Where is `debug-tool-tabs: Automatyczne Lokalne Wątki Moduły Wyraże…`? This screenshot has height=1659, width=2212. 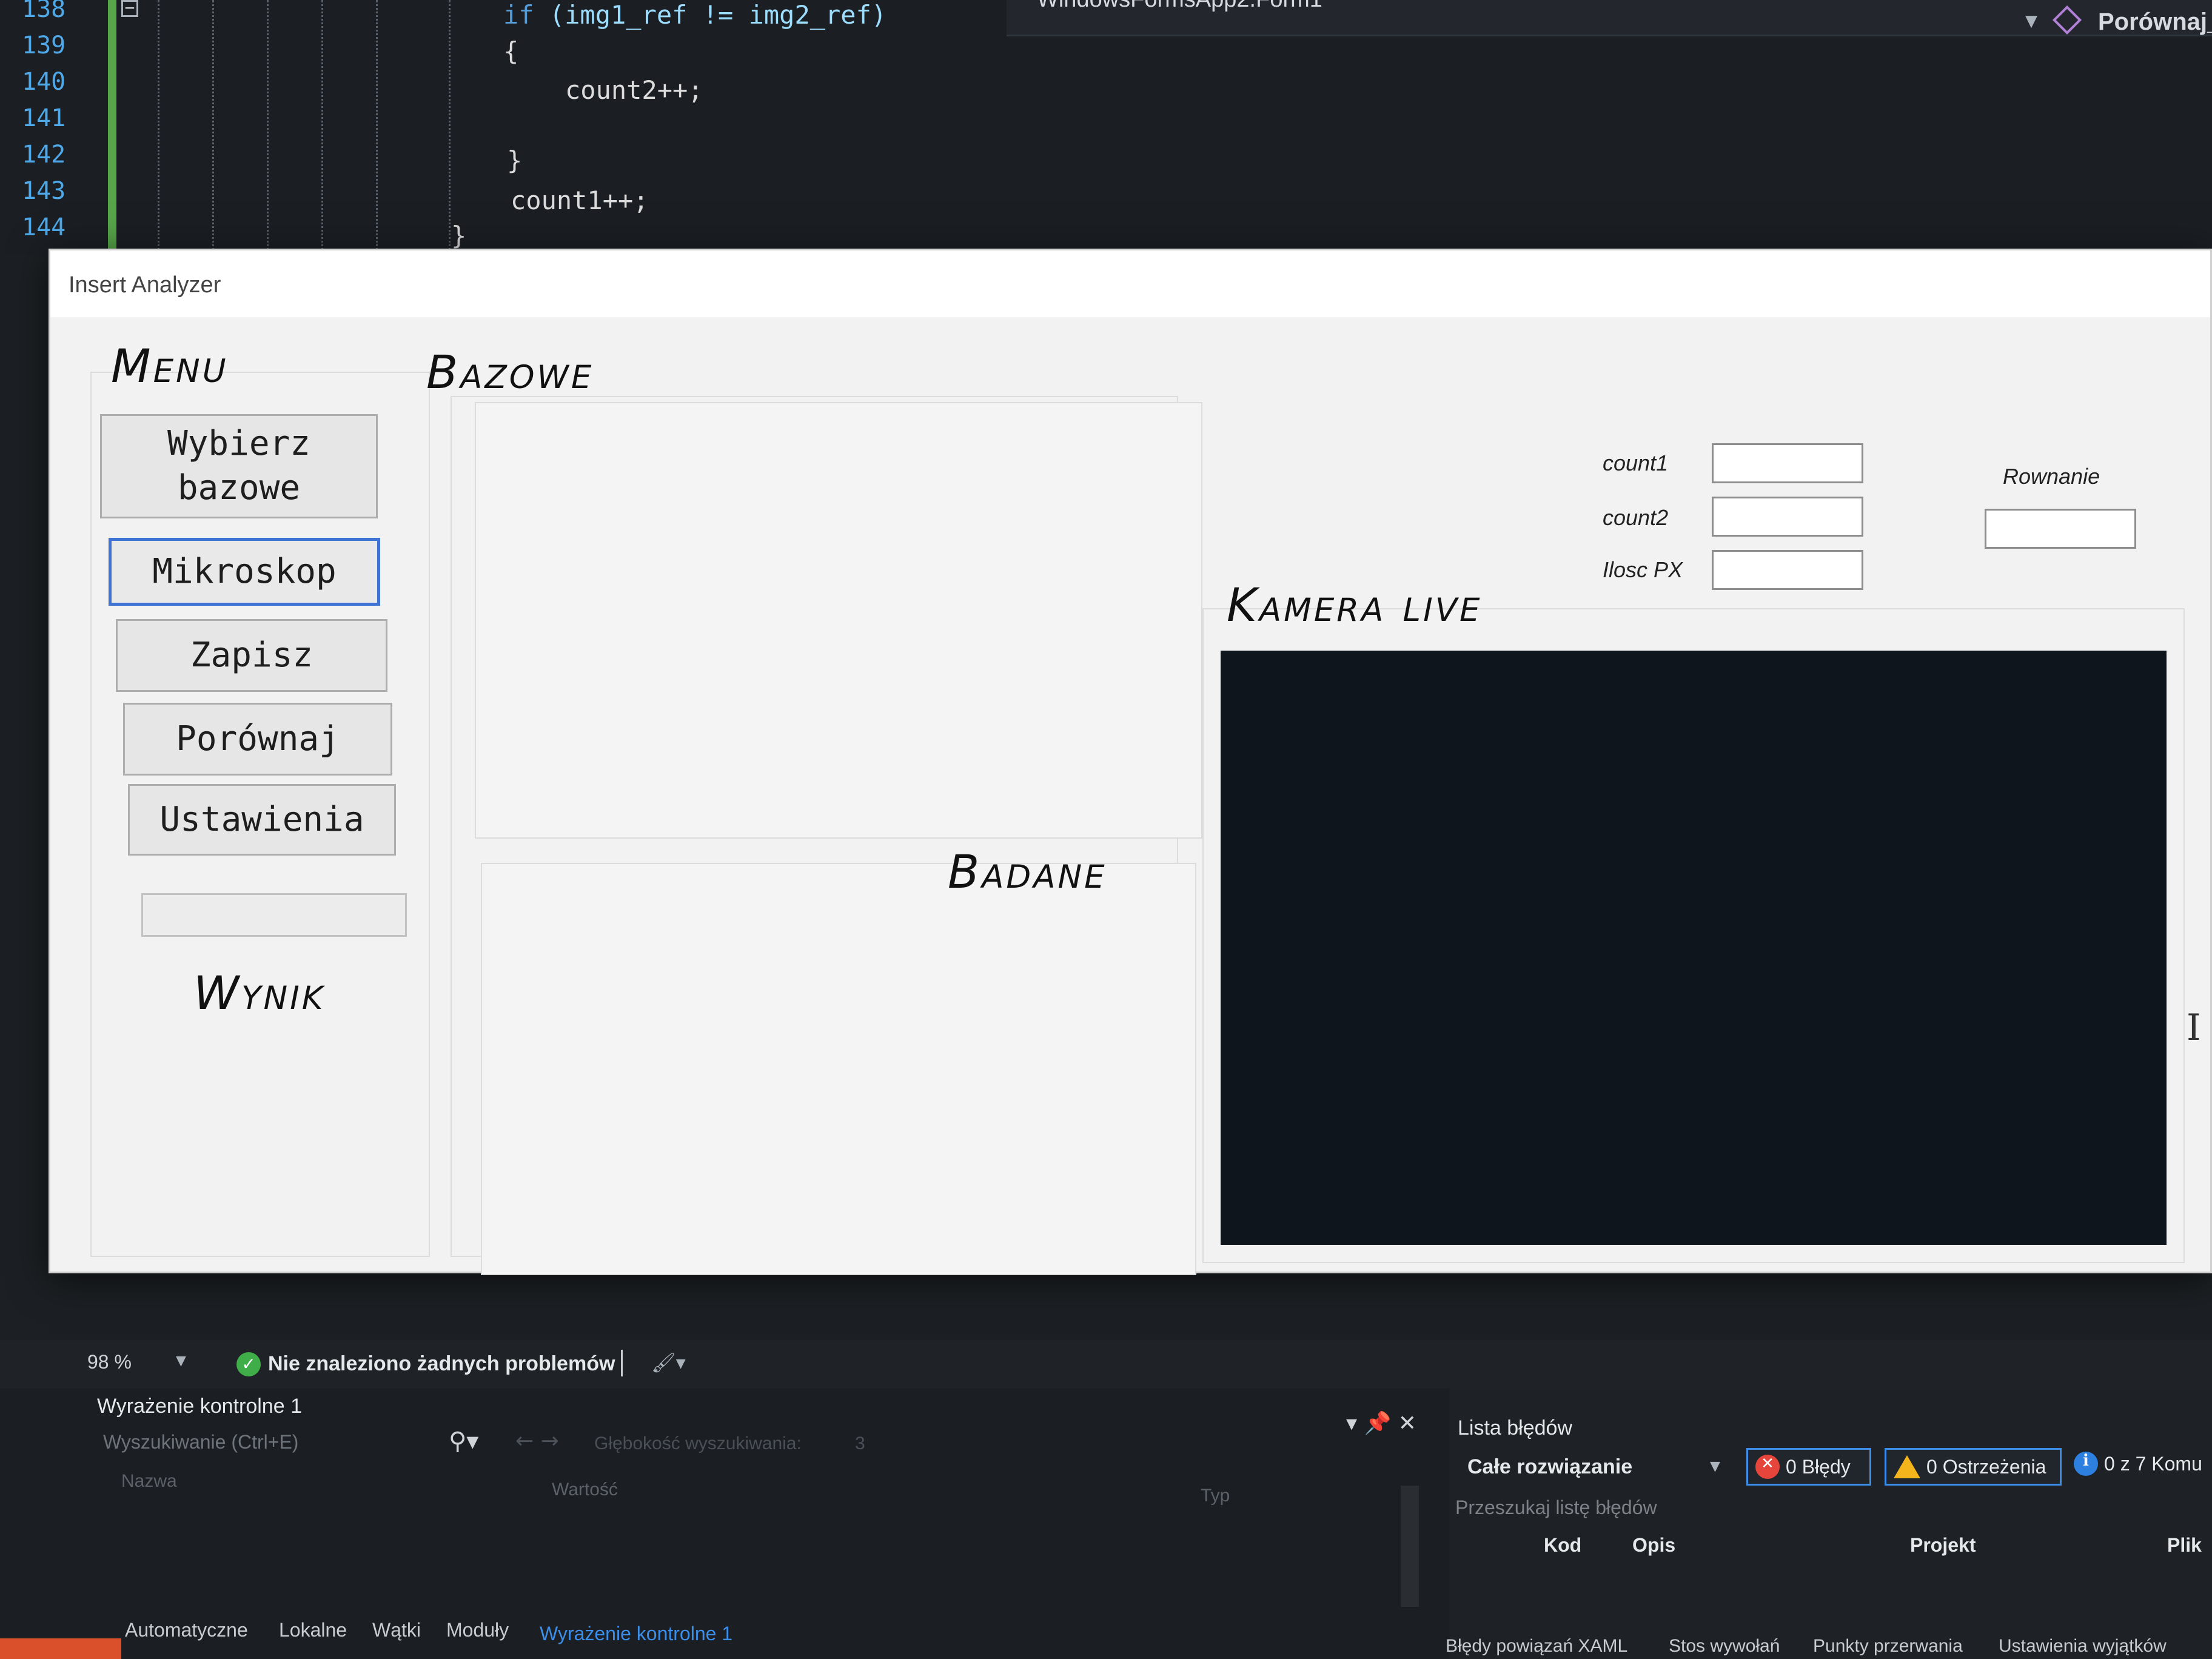
debug-tool-tabs: Automatyczne Lokalne Wątki Moduły Wyraże… is located at coordinates (725, 1633).